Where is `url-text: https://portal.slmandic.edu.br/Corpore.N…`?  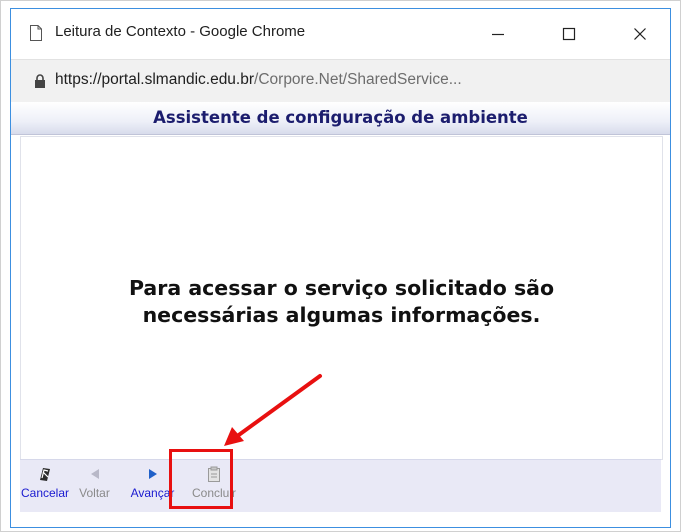 url-text: https://portal.slmandic.edu.br/Corpore.N… is located at coordinates (258, 80).